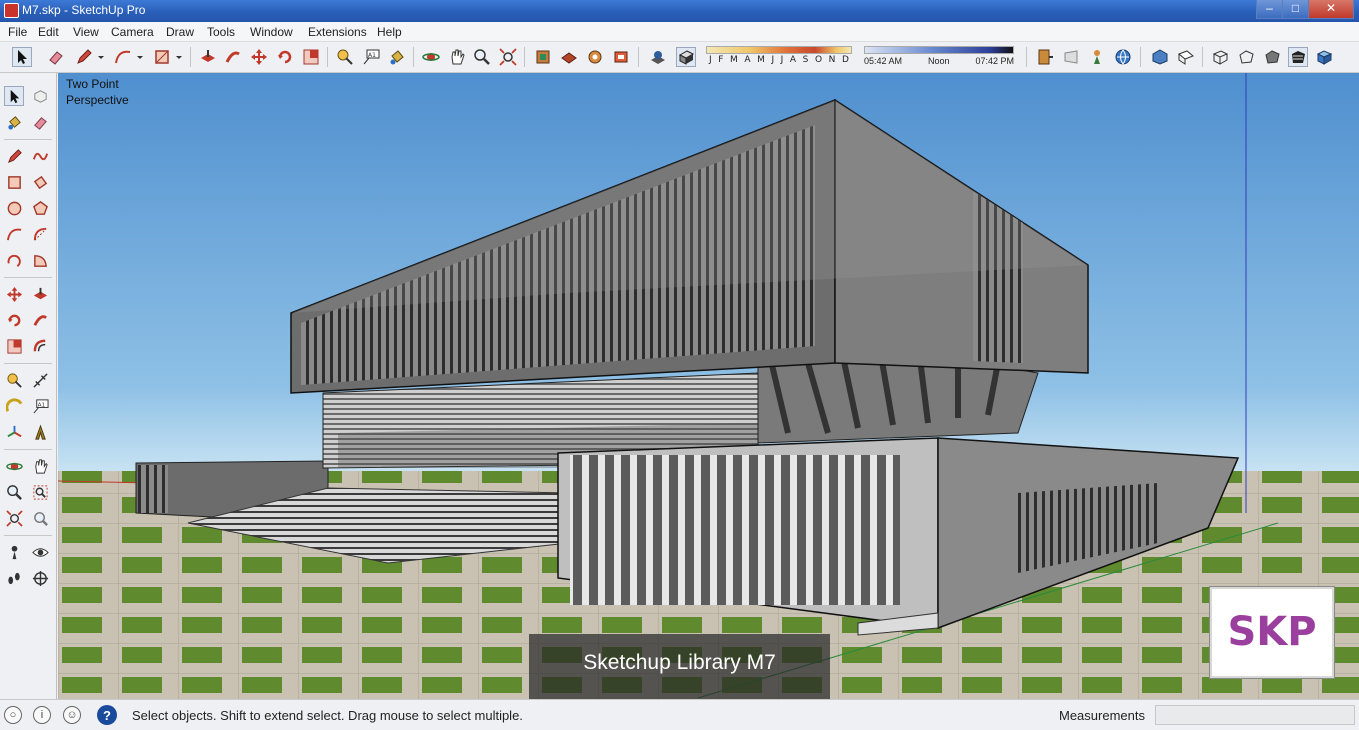 This screenshot has width=1359, height=730. I want to click on zoom-extents-tool, so click(14, 518).